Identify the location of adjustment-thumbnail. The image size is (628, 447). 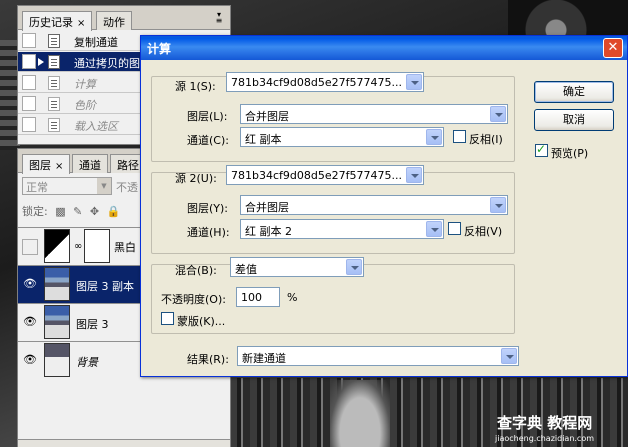
(57, 246).